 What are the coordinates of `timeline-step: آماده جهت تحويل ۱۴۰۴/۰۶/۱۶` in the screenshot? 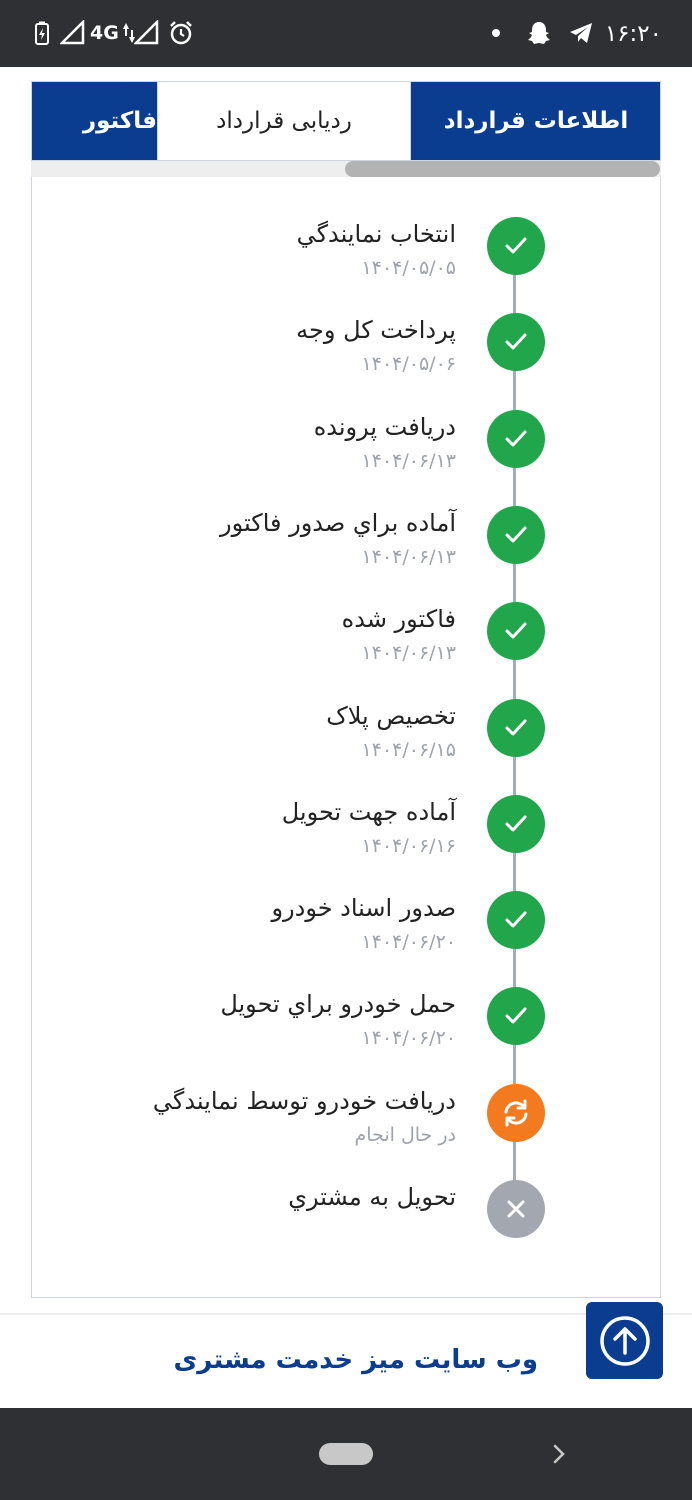 It's located at (346, 823).